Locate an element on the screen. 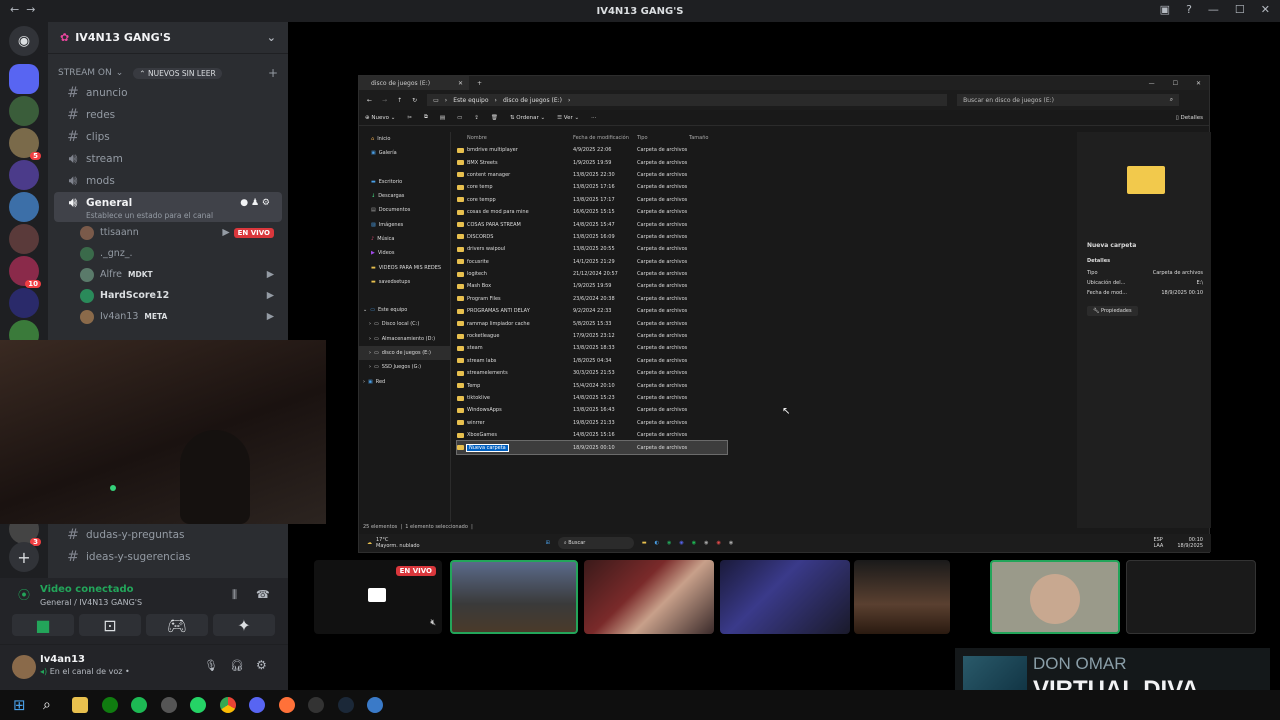  chat-icon: ● is located at coordinates (244, 203).